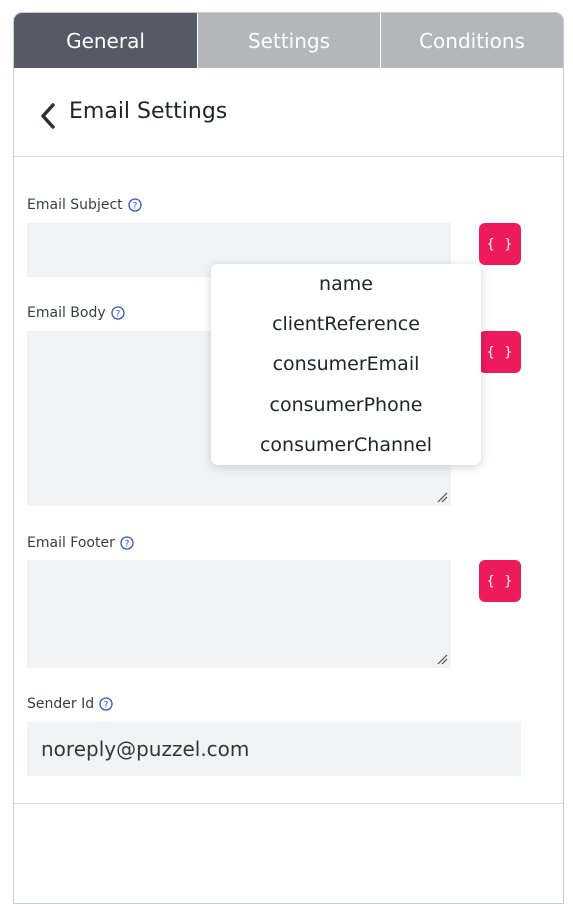  I want to click on menu-item-consumer-email: consumerEmail, so click(346, 364).